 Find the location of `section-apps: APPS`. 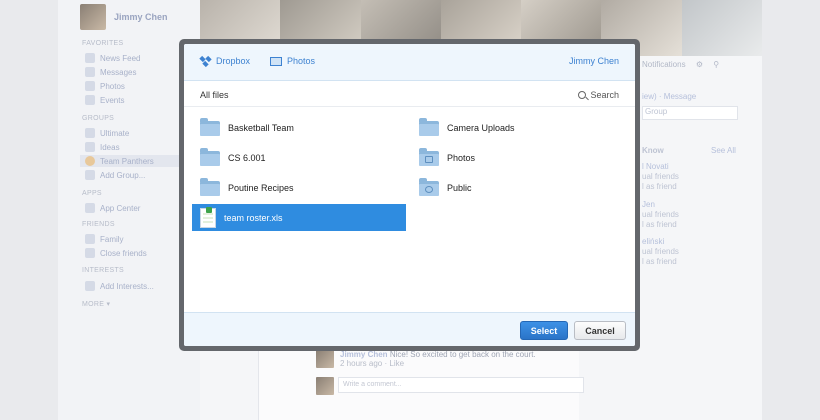

section-apps: APPS is located at coordinates (92, 193).